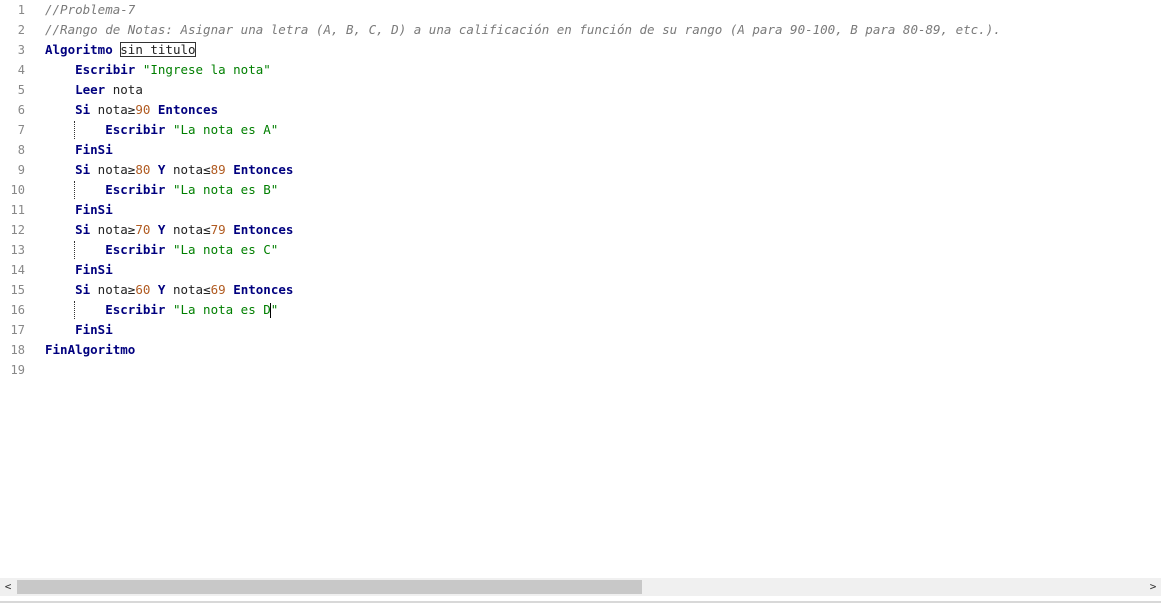  Describe the element at coordinates (21, 170) in the screenshot. I see `line-number: 9` at that location.